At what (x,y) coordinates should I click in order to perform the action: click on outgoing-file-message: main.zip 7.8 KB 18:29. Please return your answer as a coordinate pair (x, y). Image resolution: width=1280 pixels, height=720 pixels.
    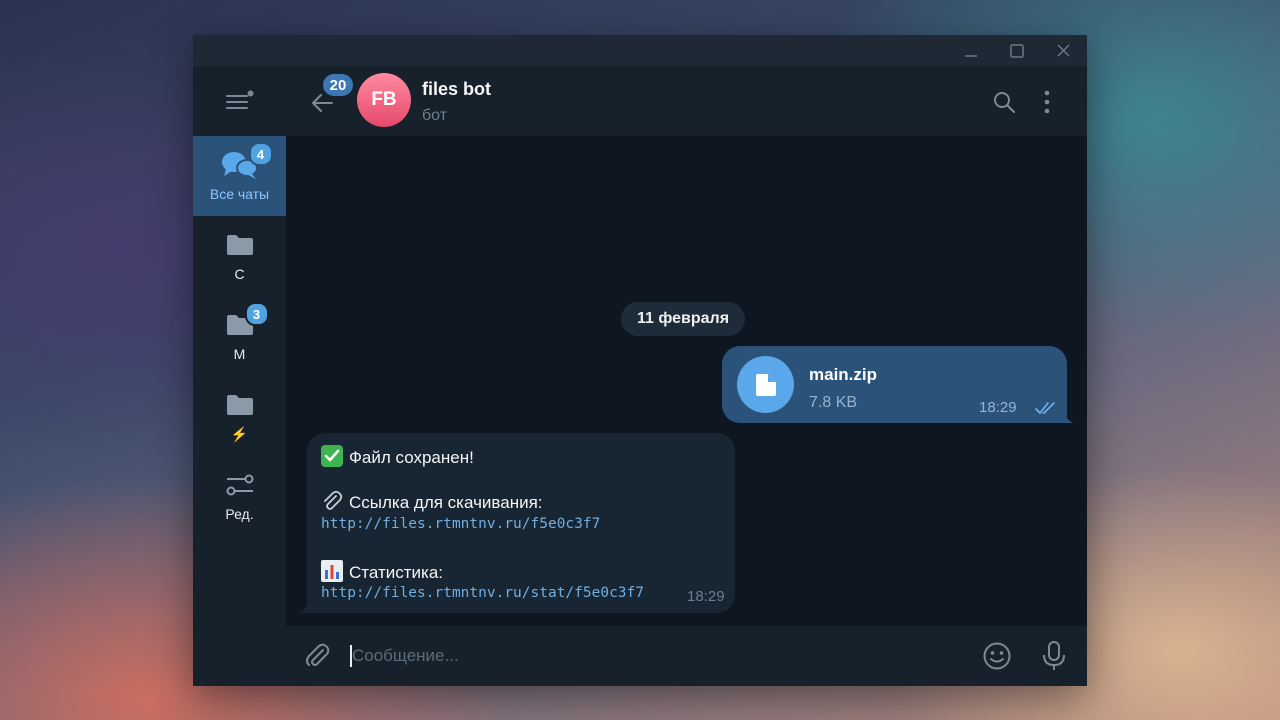
    Looking at the image, I should click on (894, 384).